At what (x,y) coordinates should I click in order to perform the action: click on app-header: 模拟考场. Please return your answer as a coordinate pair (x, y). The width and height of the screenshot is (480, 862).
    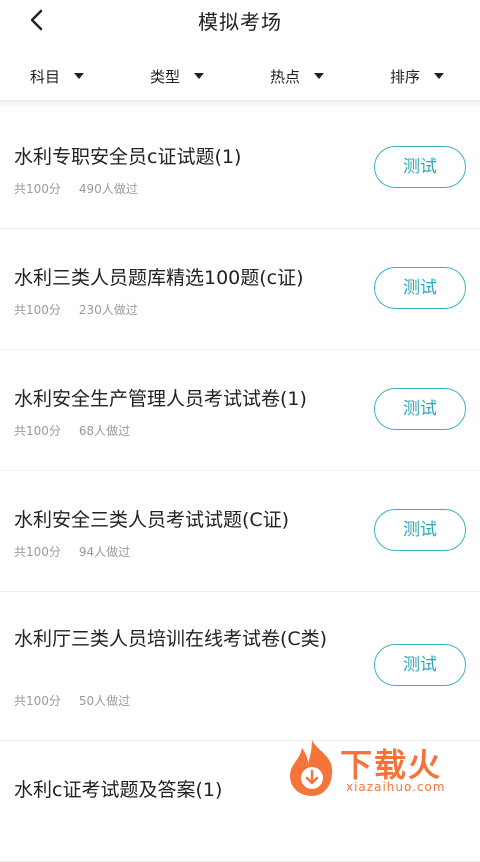
    Looking at the image, I should click on (240, 22).